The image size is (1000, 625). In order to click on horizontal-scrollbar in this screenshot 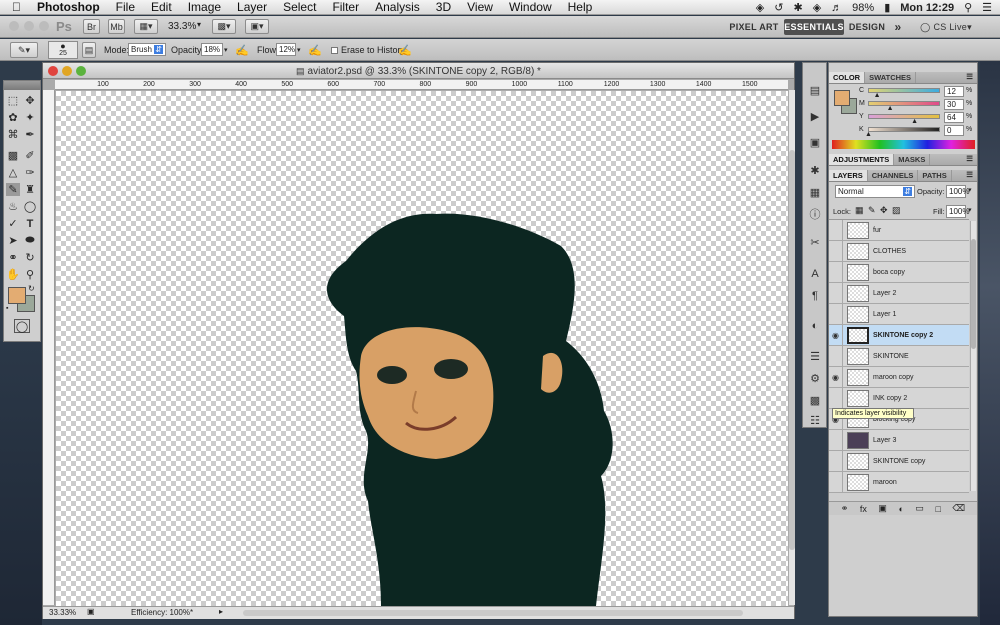, I will do `click(493, 613)`.